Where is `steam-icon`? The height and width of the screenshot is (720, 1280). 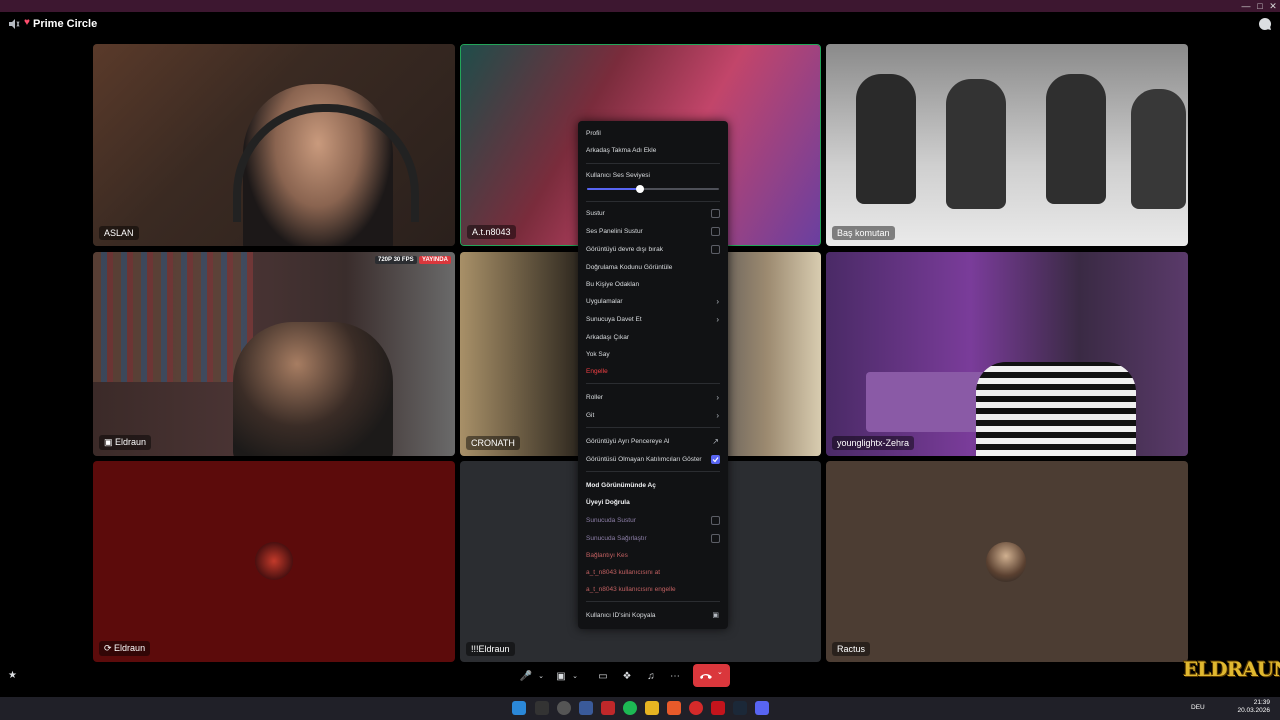 steam-icon is located at coordinates (740, 708).